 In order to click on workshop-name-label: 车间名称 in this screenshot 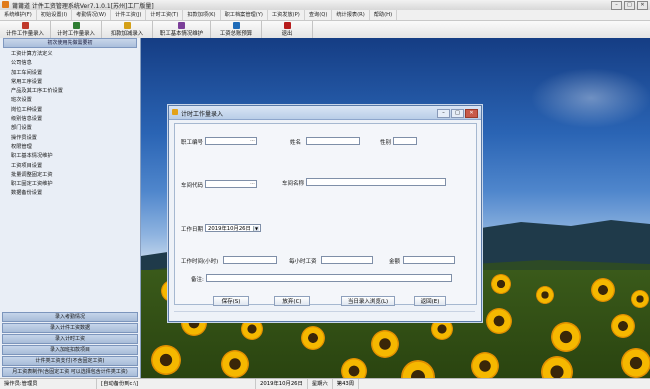, I will do `click(293, 184)`.